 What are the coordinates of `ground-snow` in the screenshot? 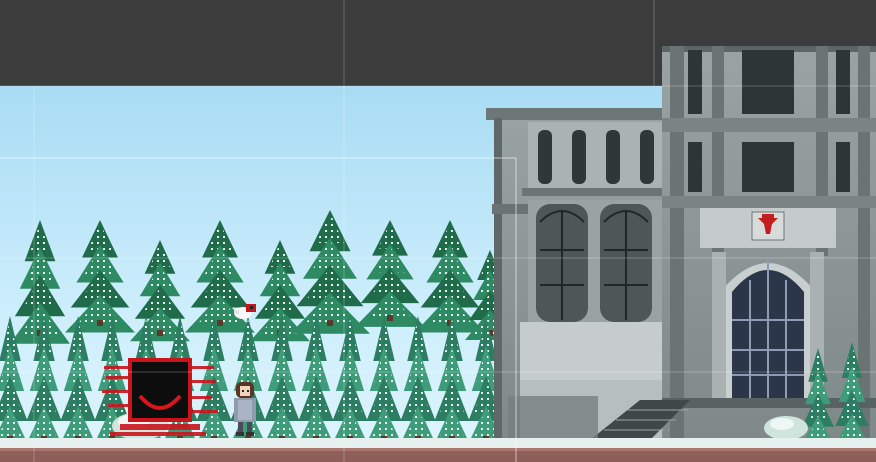 It's located at (438, 443).